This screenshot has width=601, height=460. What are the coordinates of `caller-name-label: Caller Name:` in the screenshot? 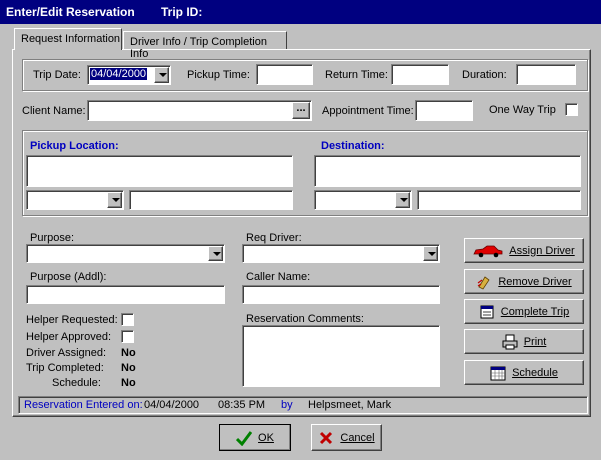 It's located at (278, 277).